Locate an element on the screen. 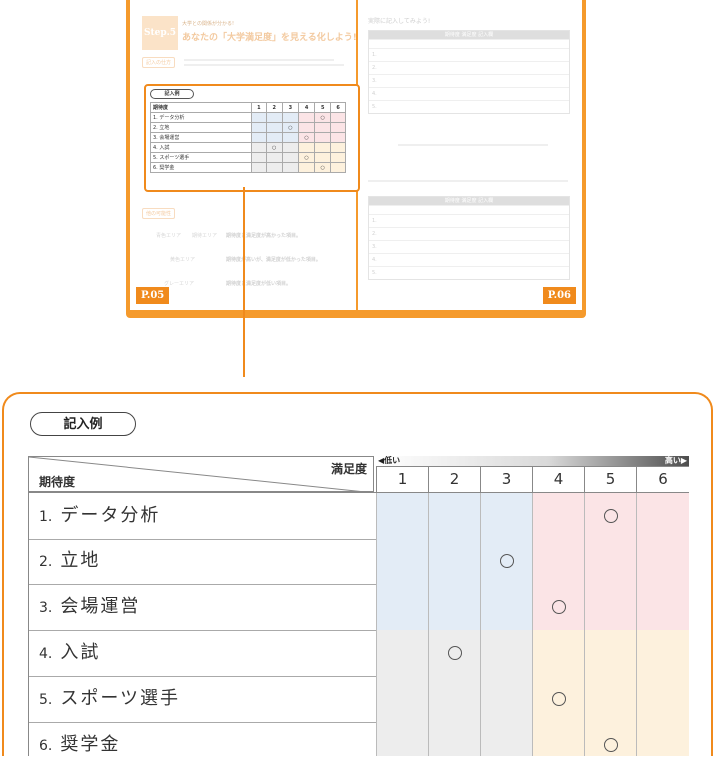  page-number-right: P.06 is located at coordinates (559, 295).